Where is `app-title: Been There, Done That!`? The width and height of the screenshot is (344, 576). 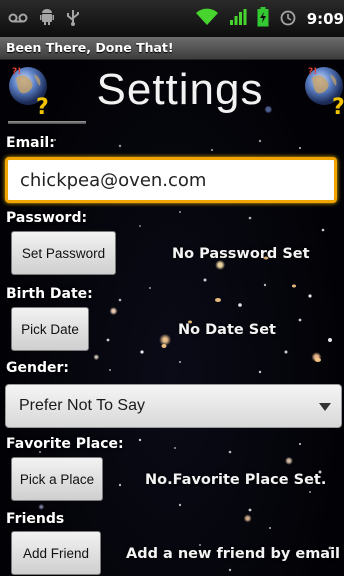 app-title: Been There, Done That! is located at coordinates (90, 47).